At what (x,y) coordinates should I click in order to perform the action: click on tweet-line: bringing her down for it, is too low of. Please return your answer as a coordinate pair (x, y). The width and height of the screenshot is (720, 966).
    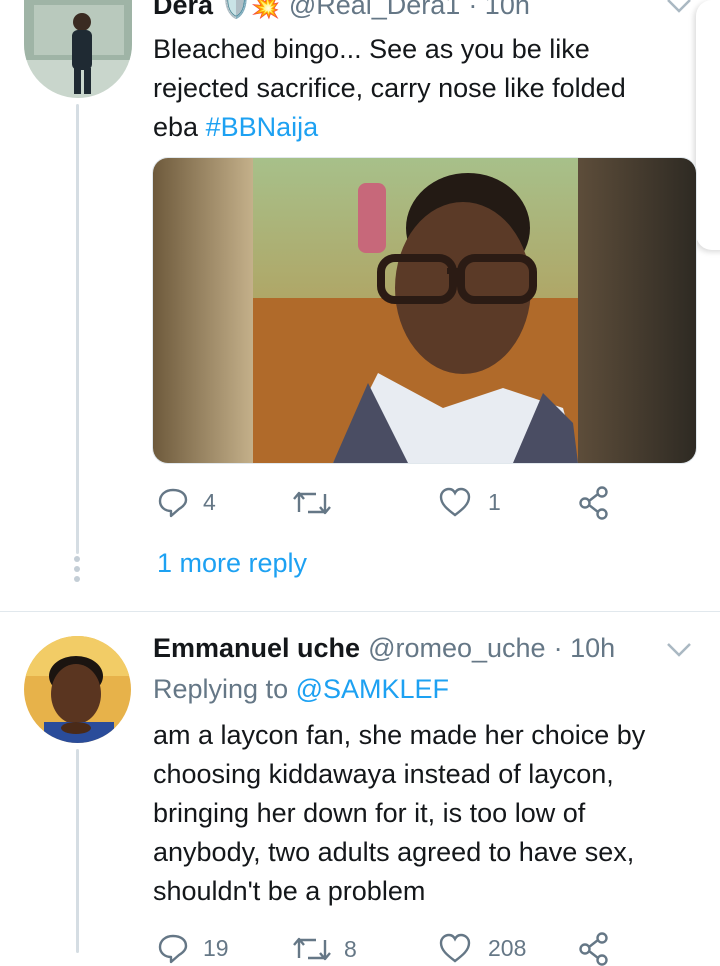
    Looking at the image, I should click on (369, 813).